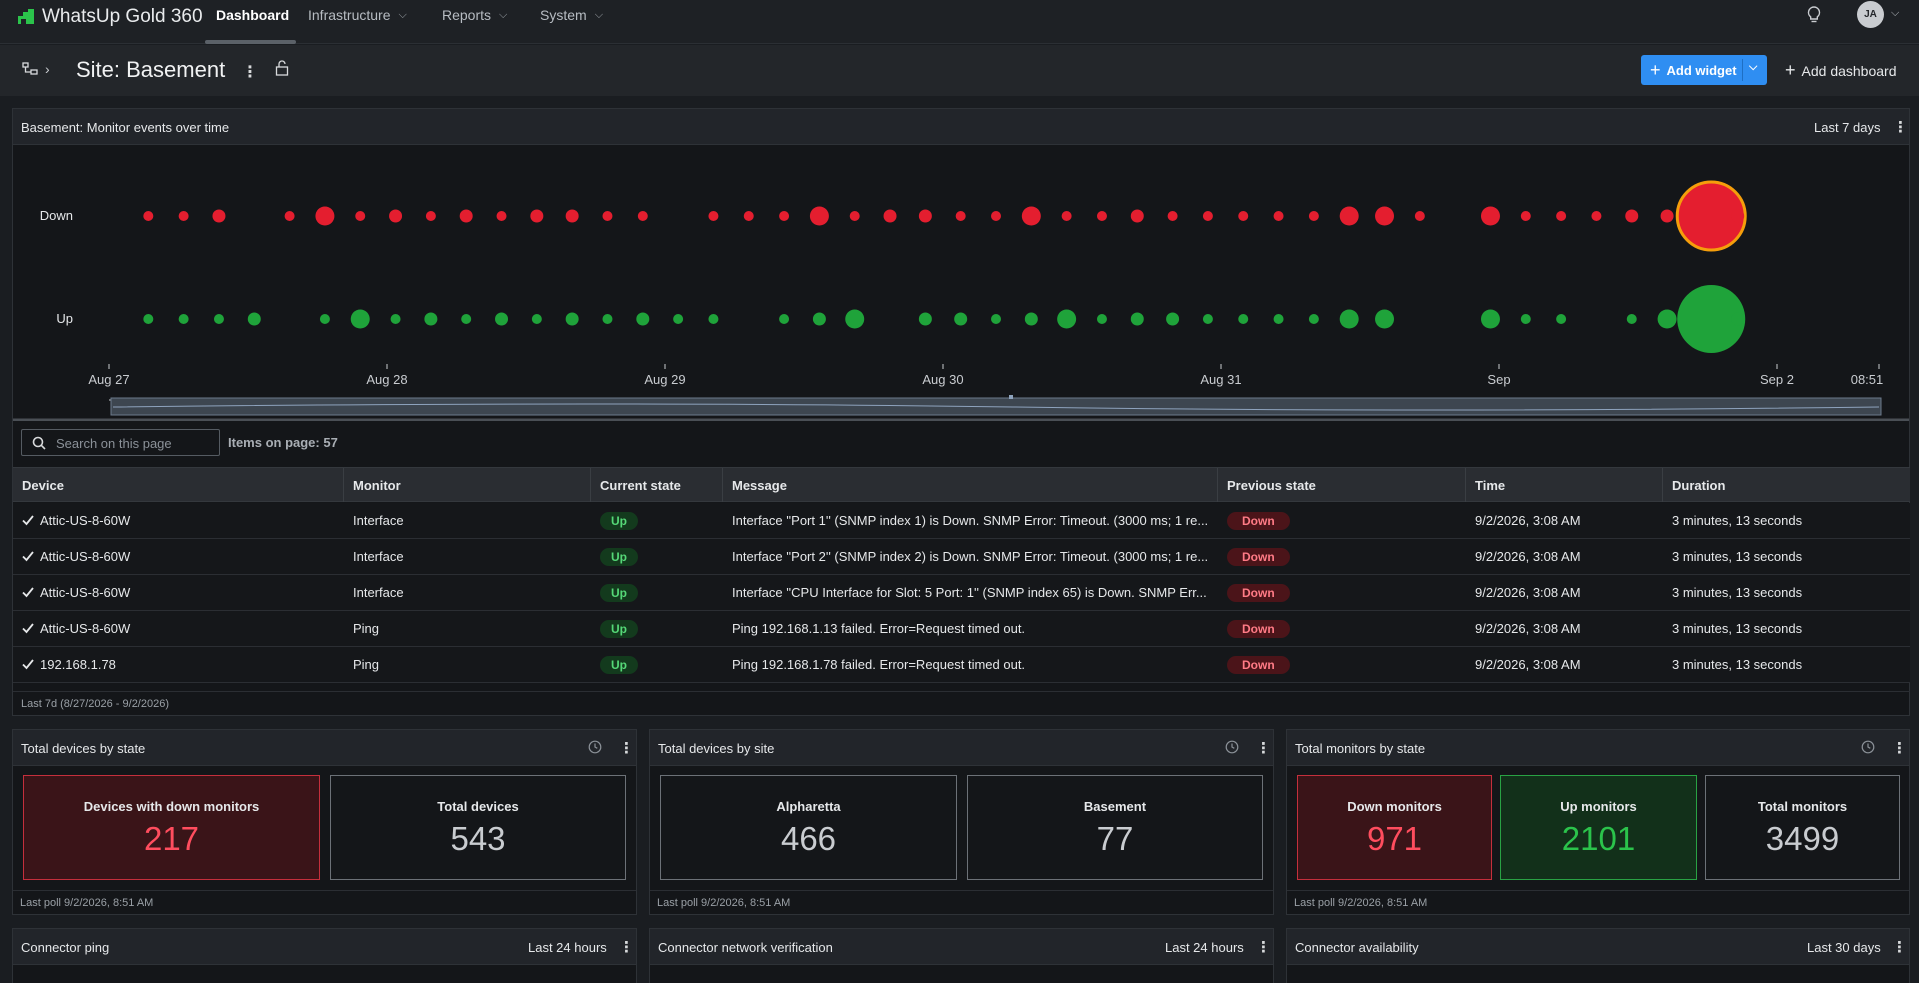 Image resolution: width=1919 pixels, height=983 pixels. What do you see at coordinates (109, 17) in the screenshot?
I see `app-logo: WhatsUp Gold 360` at bounding box center [109, 17].